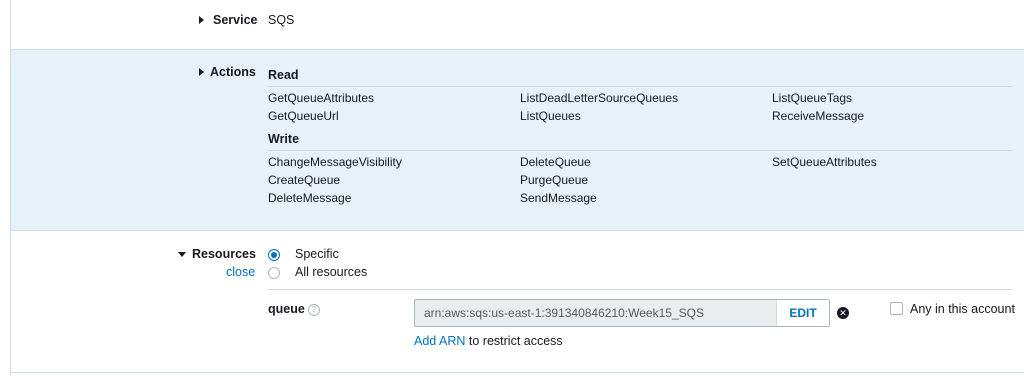  I want to click on write-divider, so click(640, 150).